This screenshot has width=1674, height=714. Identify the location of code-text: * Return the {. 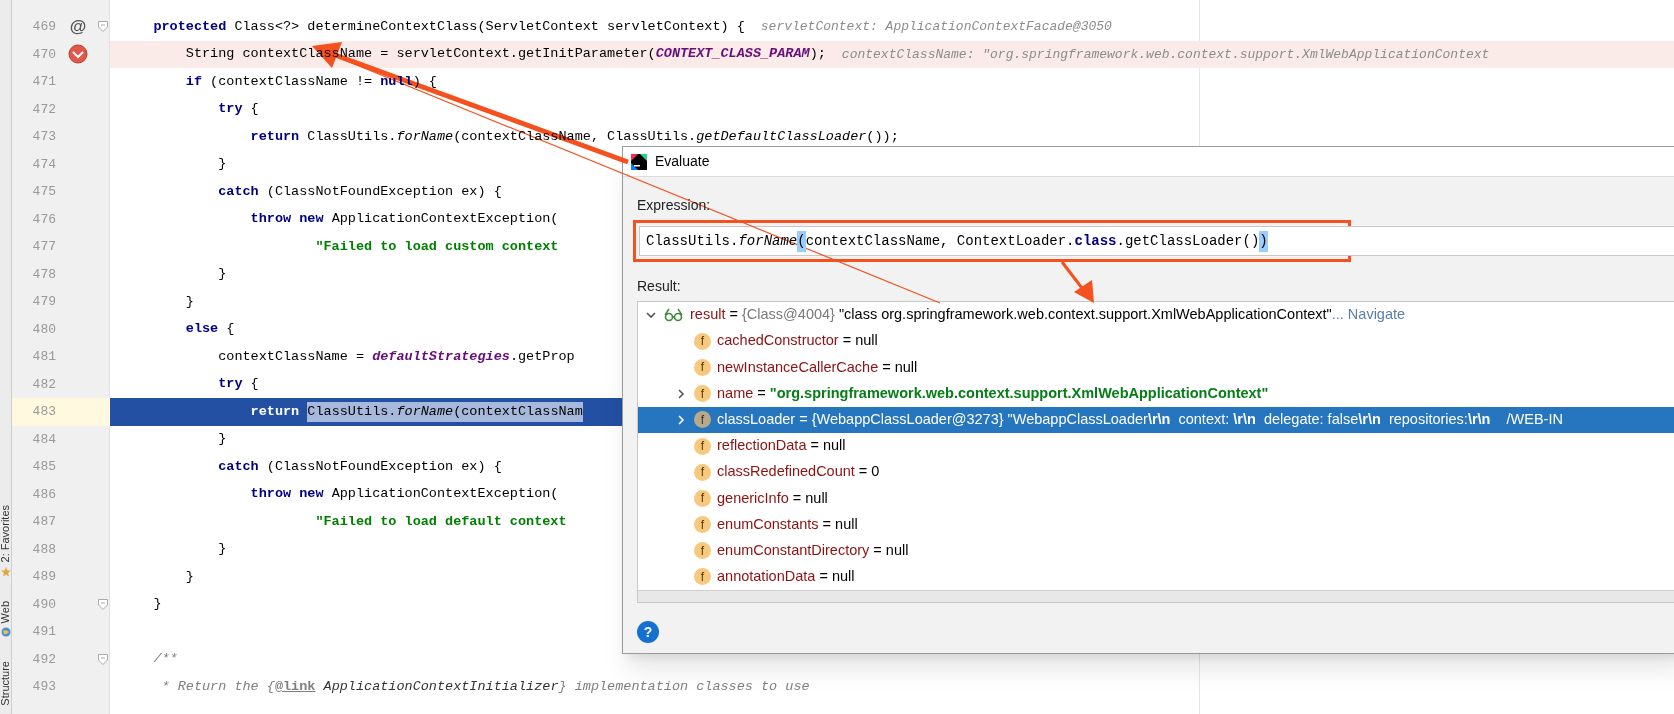
(218, 686).